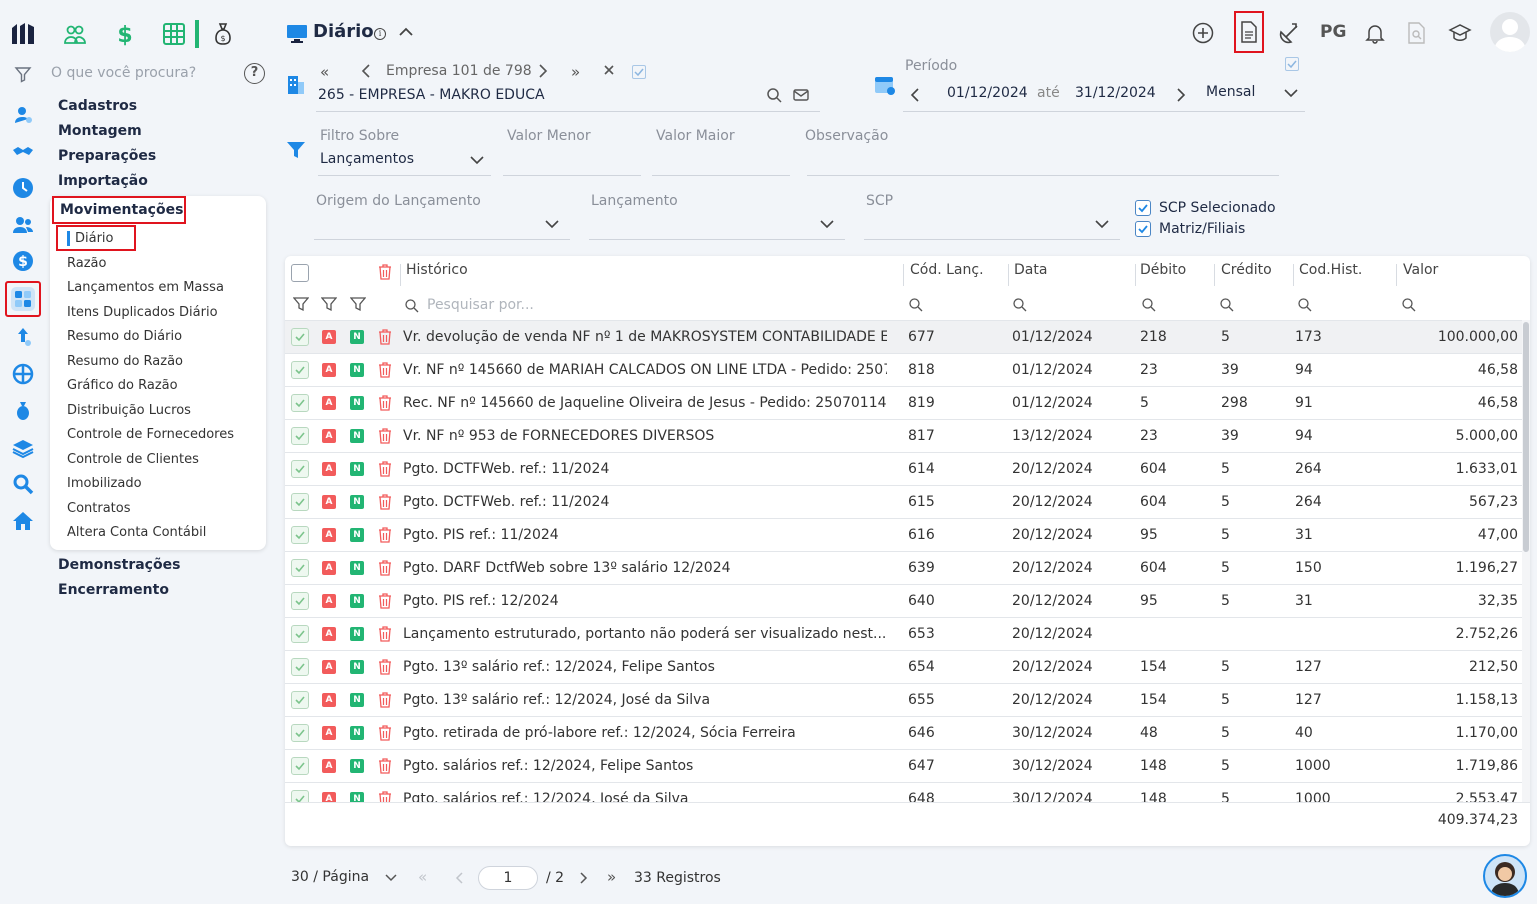 This screenshot has width=1537, height=904. I want to click on per-page-chevron-icon, so click(391, 878).